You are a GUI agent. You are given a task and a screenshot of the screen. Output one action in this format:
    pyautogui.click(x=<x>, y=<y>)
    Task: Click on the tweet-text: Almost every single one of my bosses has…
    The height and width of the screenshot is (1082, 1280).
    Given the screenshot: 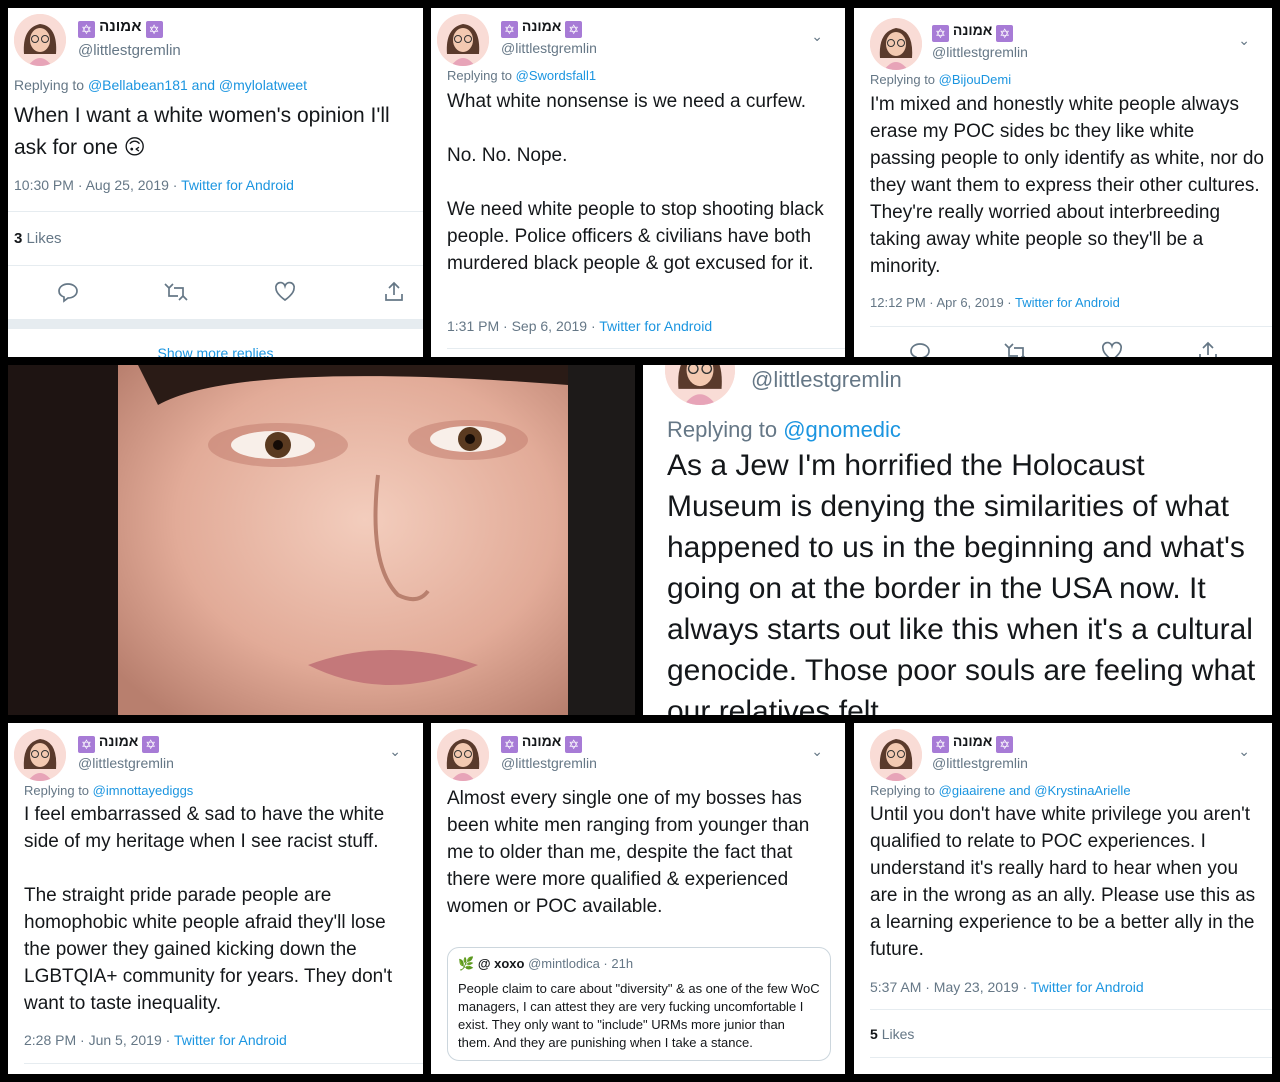 What is the action you would take?
    pyautogui.click(x=628, y=852)
    